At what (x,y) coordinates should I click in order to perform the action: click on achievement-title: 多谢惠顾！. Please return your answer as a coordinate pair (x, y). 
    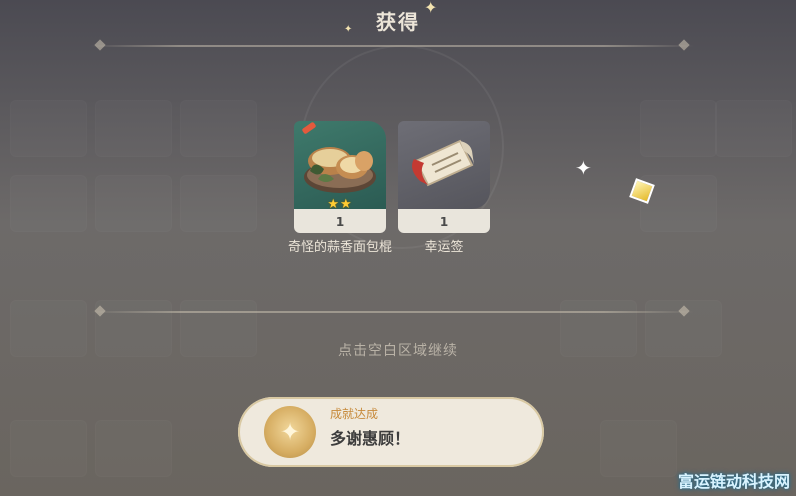
    Looking at the image, I should click on (370, 438).